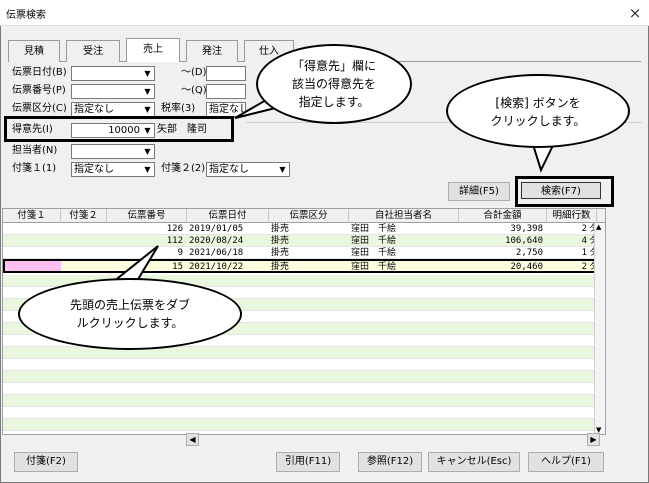 Image resolution: width=649 pixels, height=483 pixels. I want to click on customer-callout-line1: 「得意先」欄に, so click(333, 66).